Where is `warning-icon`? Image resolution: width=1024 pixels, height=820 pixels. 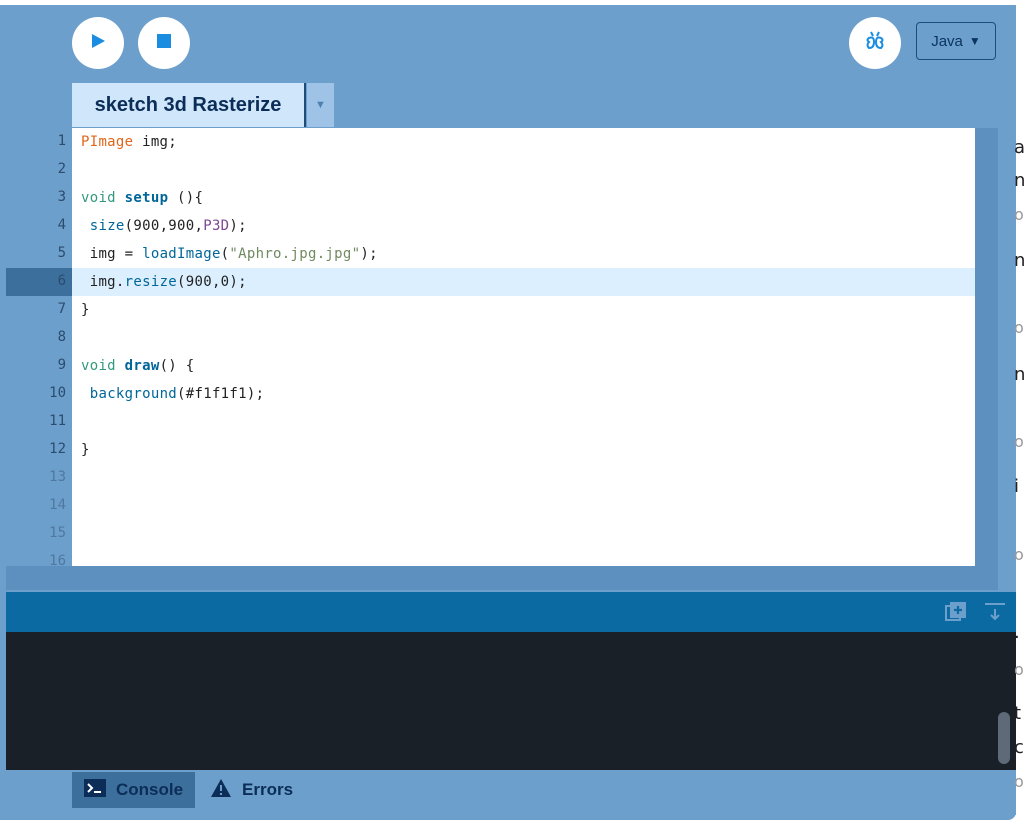
warning-icon is located at coordinates (221, 790).